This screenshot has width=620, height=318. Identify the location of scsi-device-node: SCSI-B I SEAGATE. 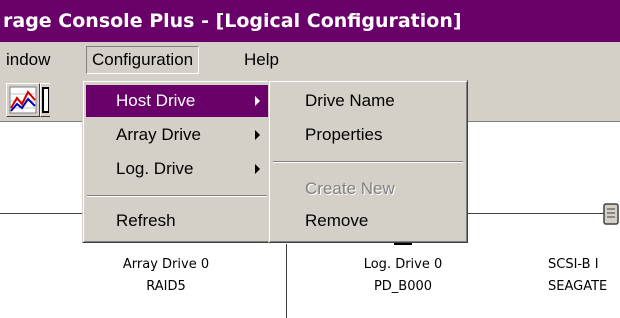
(584, 276).